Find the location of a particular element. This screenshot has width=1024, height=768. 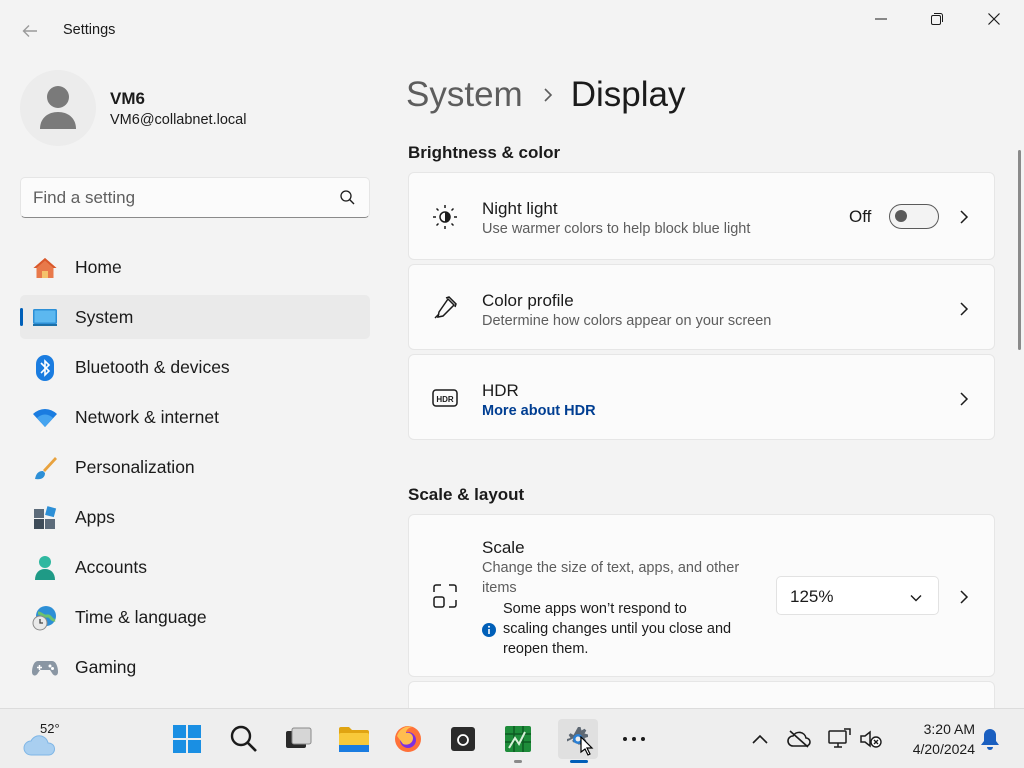

sidebar-item-label: Time & language is located at coordinates (141, 616).